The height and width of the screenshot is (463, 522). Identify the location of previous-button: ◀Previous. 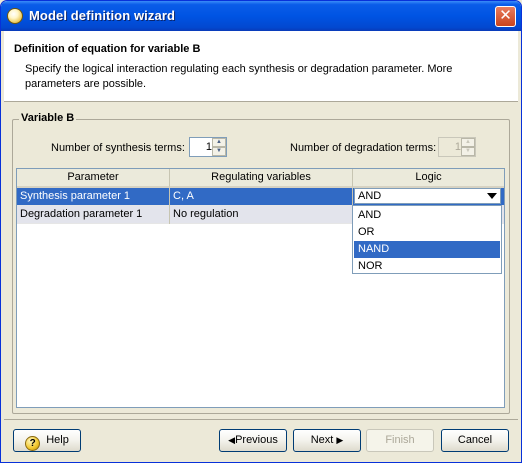
(253, 440).